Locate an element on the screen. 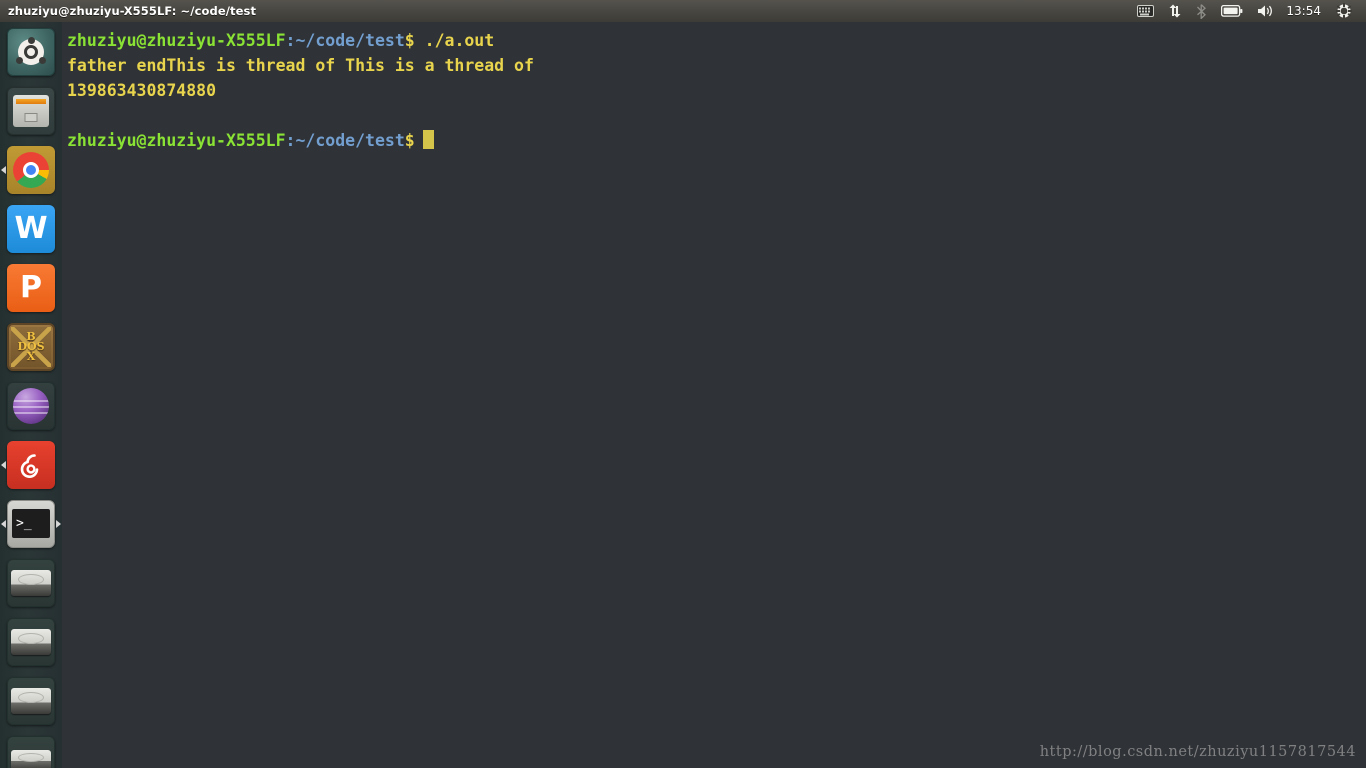 This screenshot has width=1366, height=768. network-indicator-icon is located at coordinates (1175, 11).